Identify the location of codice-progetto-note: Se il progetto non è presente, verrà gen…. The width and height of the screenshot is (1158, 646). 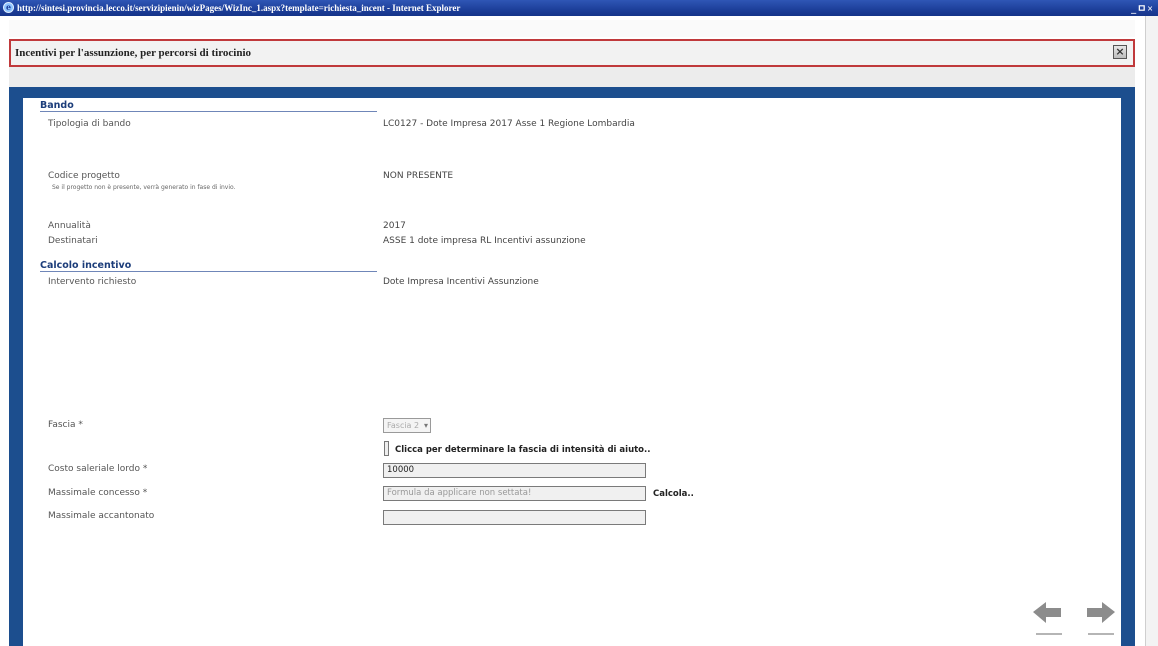
(144, 187).